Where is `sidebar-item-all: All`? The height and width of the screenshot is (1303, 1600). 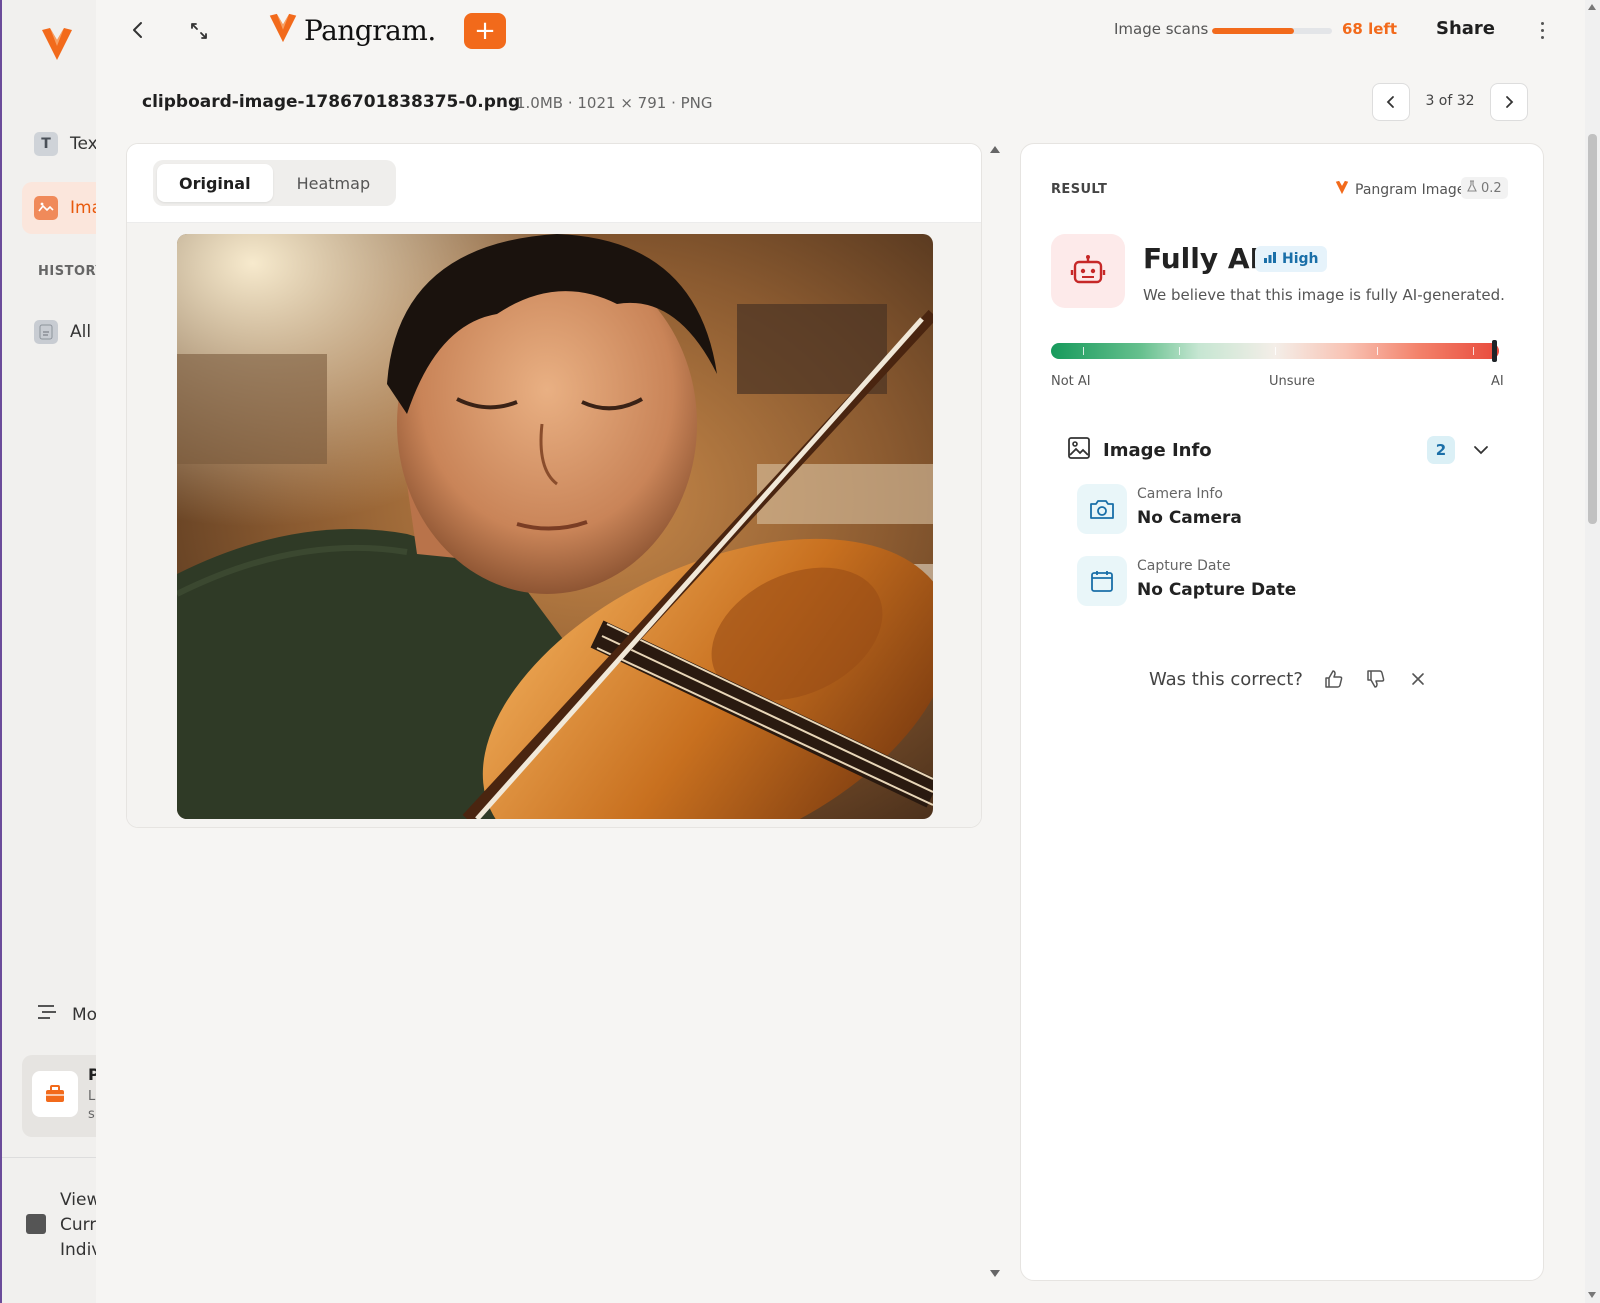 sidebar-item-all: All is located at coordinates (61, 332).